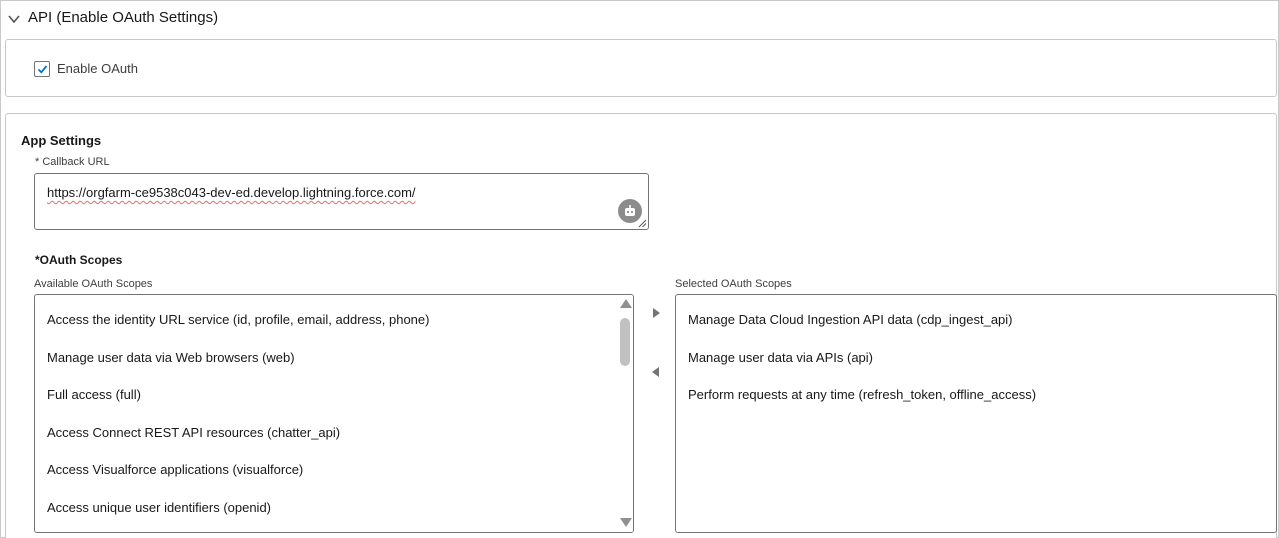  What do you see at coordinates (733, 284) in the screenshot?
I see `selected-scopes-label: Selected OAuth Scopes` at bounding box center [733, 284].